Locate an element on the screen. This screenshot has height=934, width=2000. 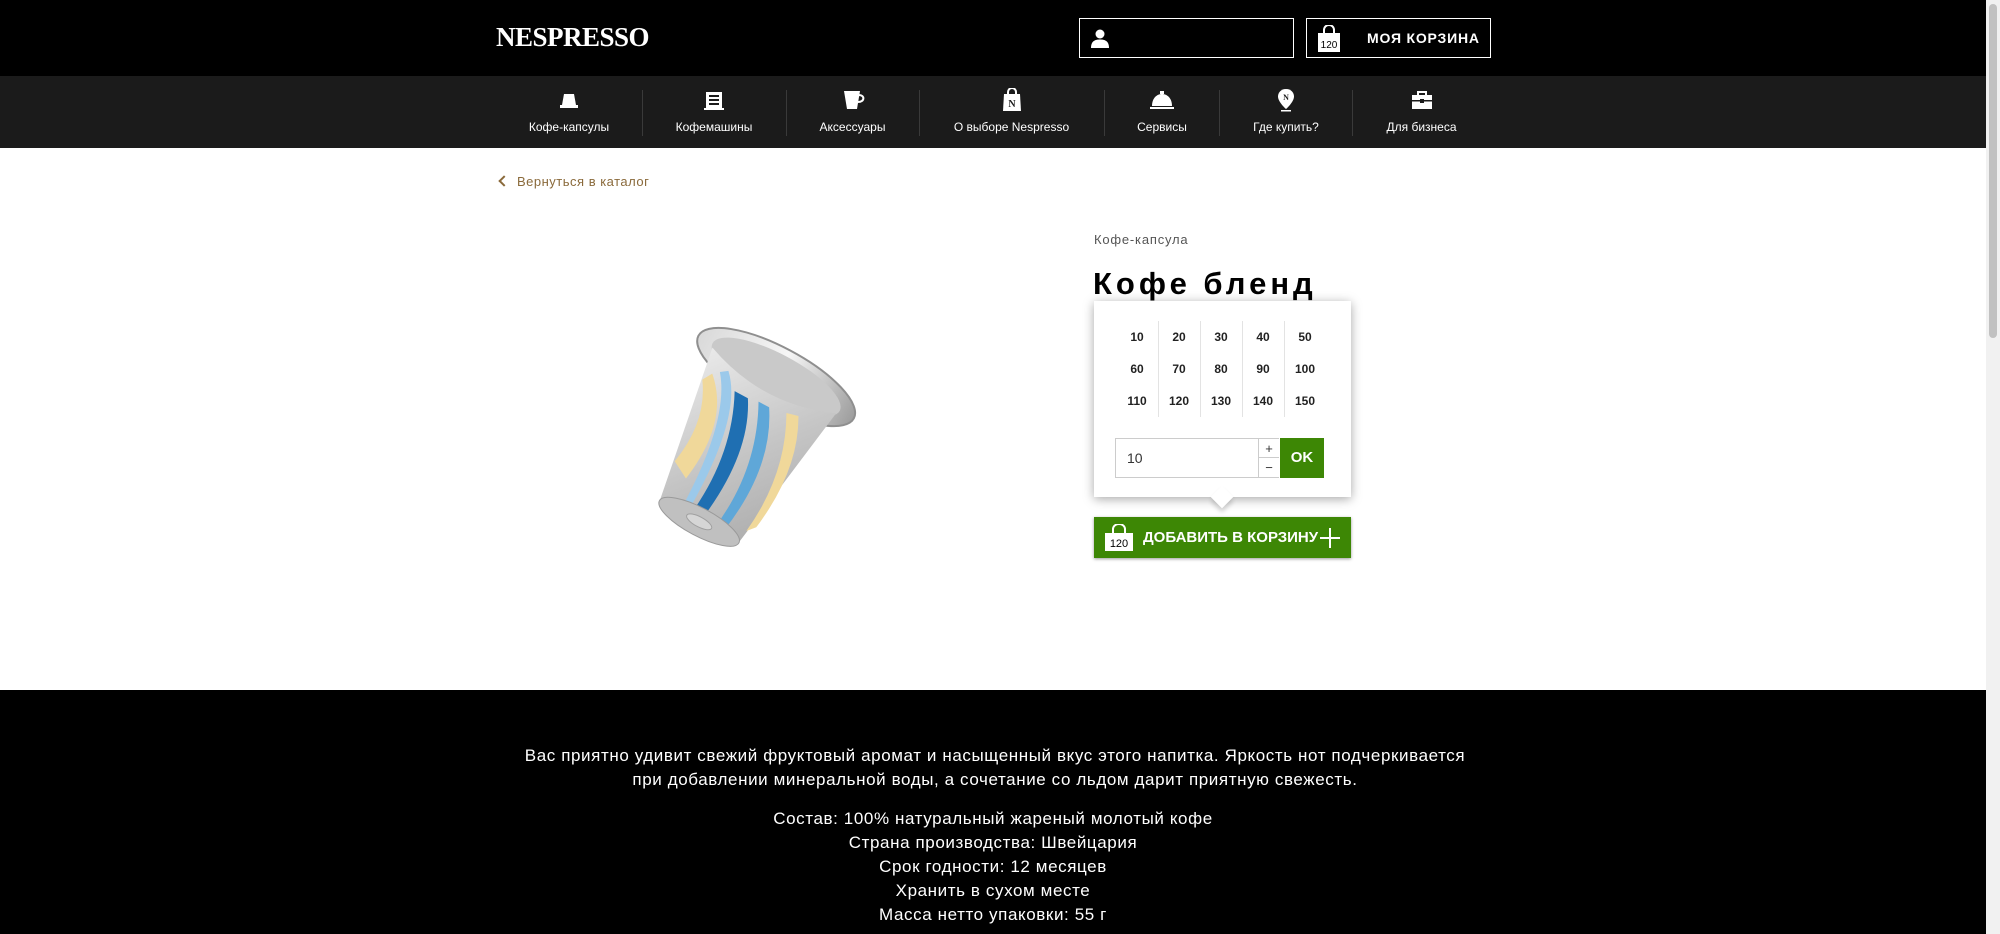
spec-country: Страна производства: Швейцария is located at coordinates (993, 842).